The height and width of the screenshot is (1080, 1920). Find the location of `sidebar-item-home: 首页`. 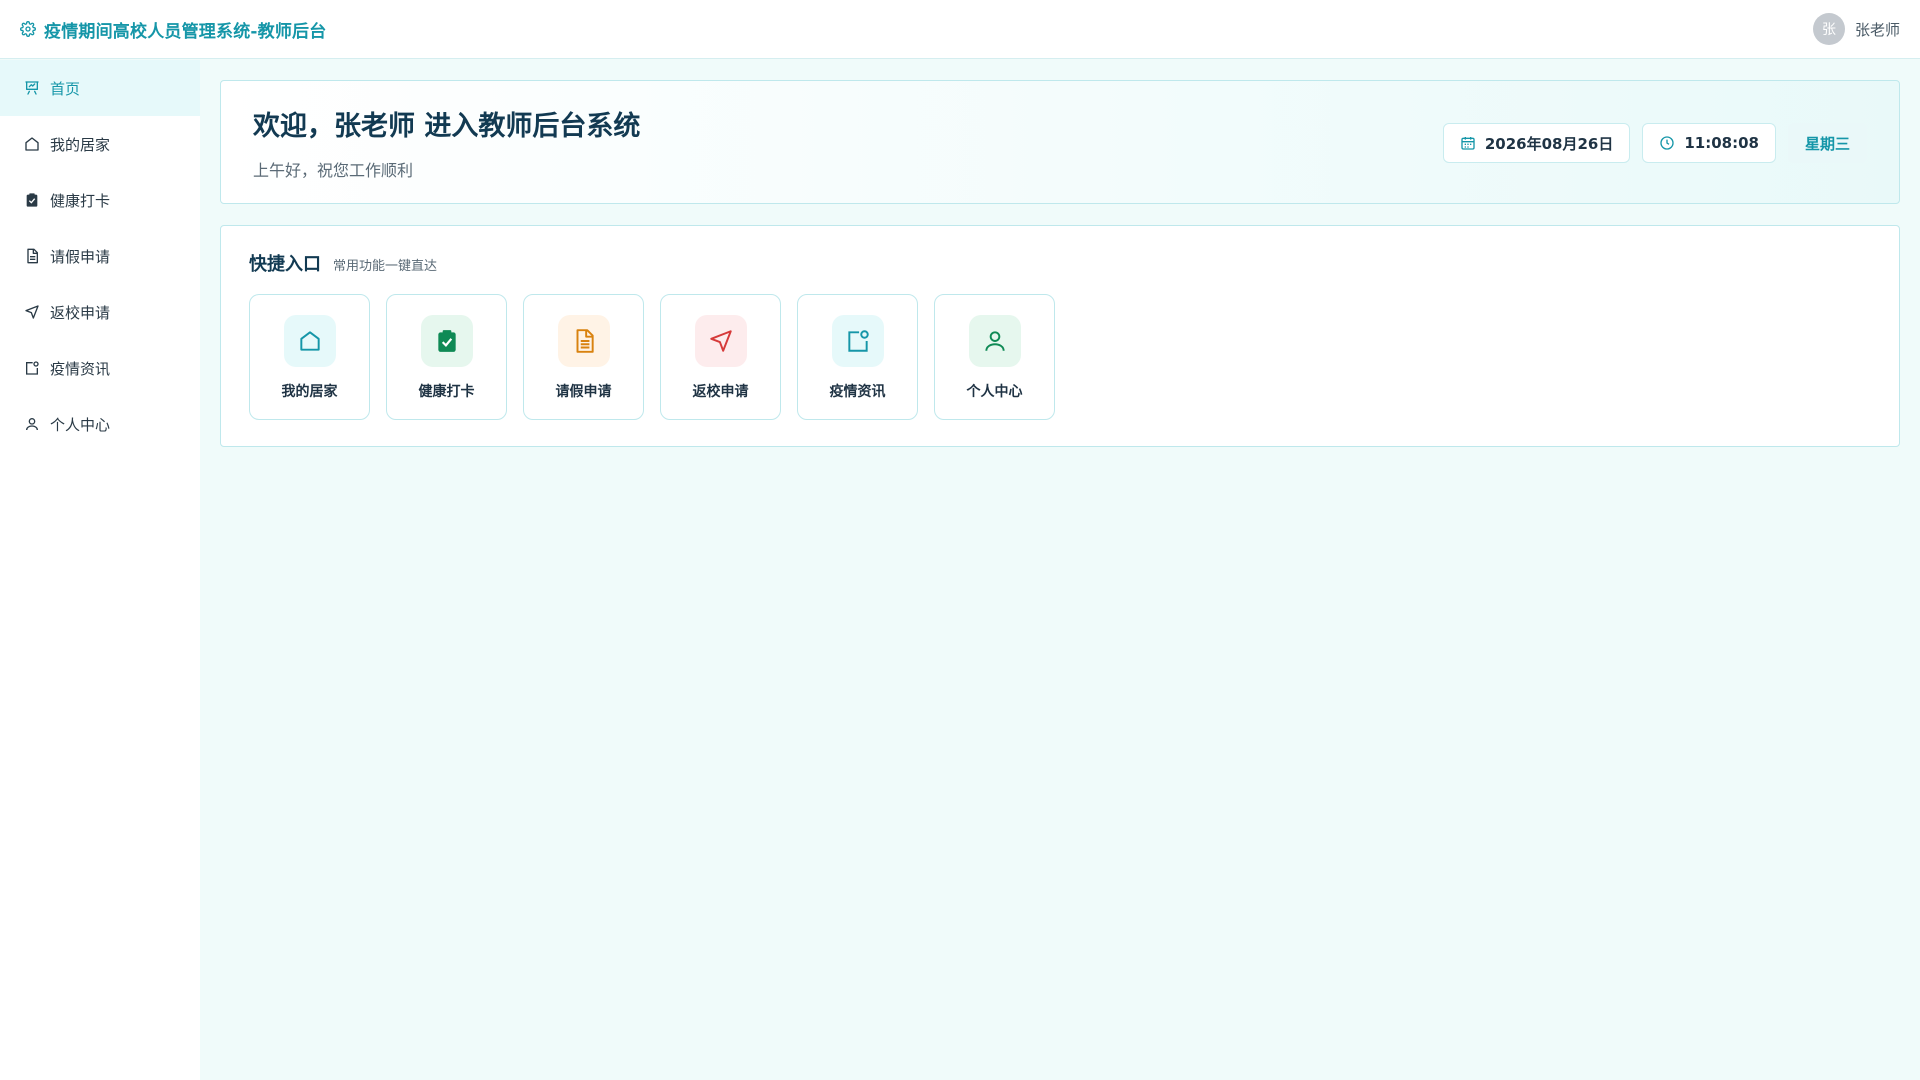

sidebar-item-home: 首页 is located at coordinates (100, 88).